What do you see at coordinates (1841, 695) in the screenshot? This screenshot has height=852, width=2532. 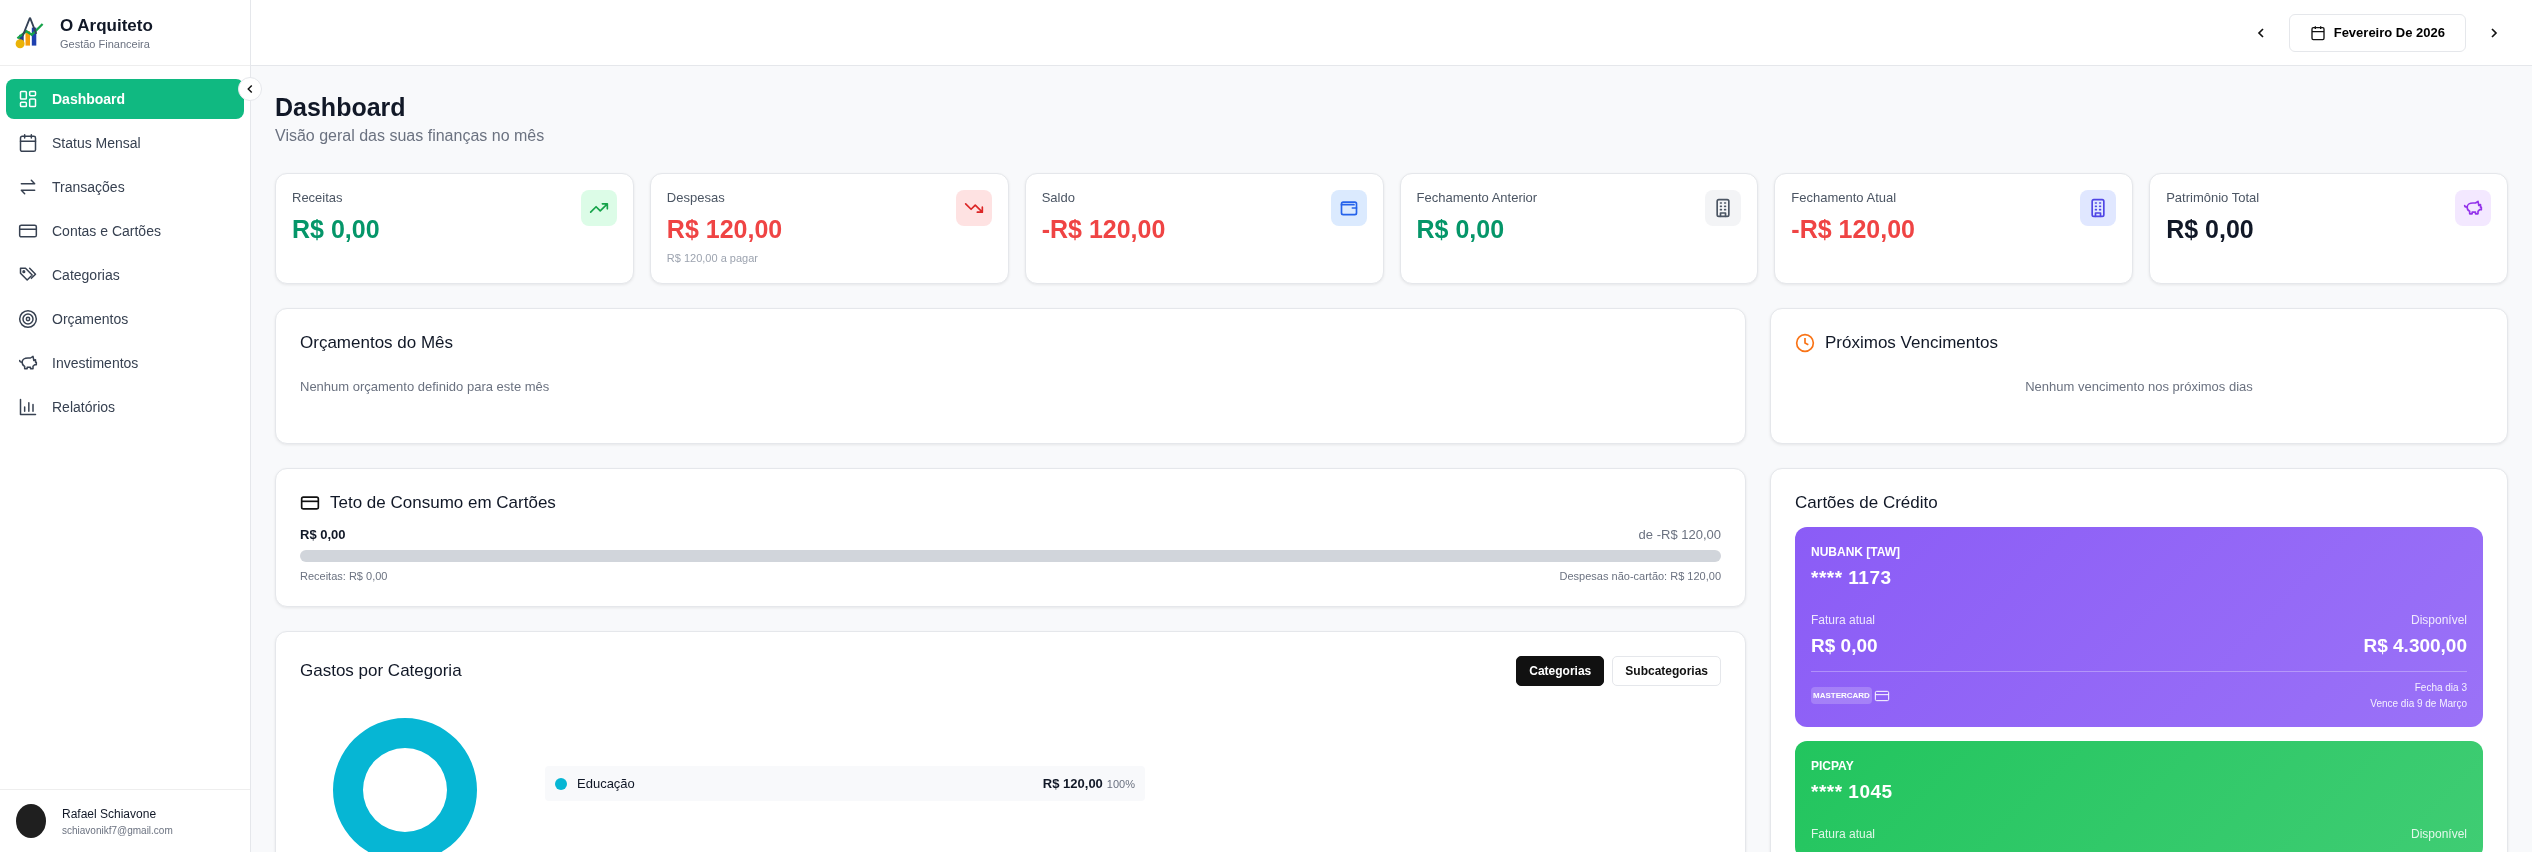 I see `card-brand: MASTERCARD` at bounding box center [1841, 695].